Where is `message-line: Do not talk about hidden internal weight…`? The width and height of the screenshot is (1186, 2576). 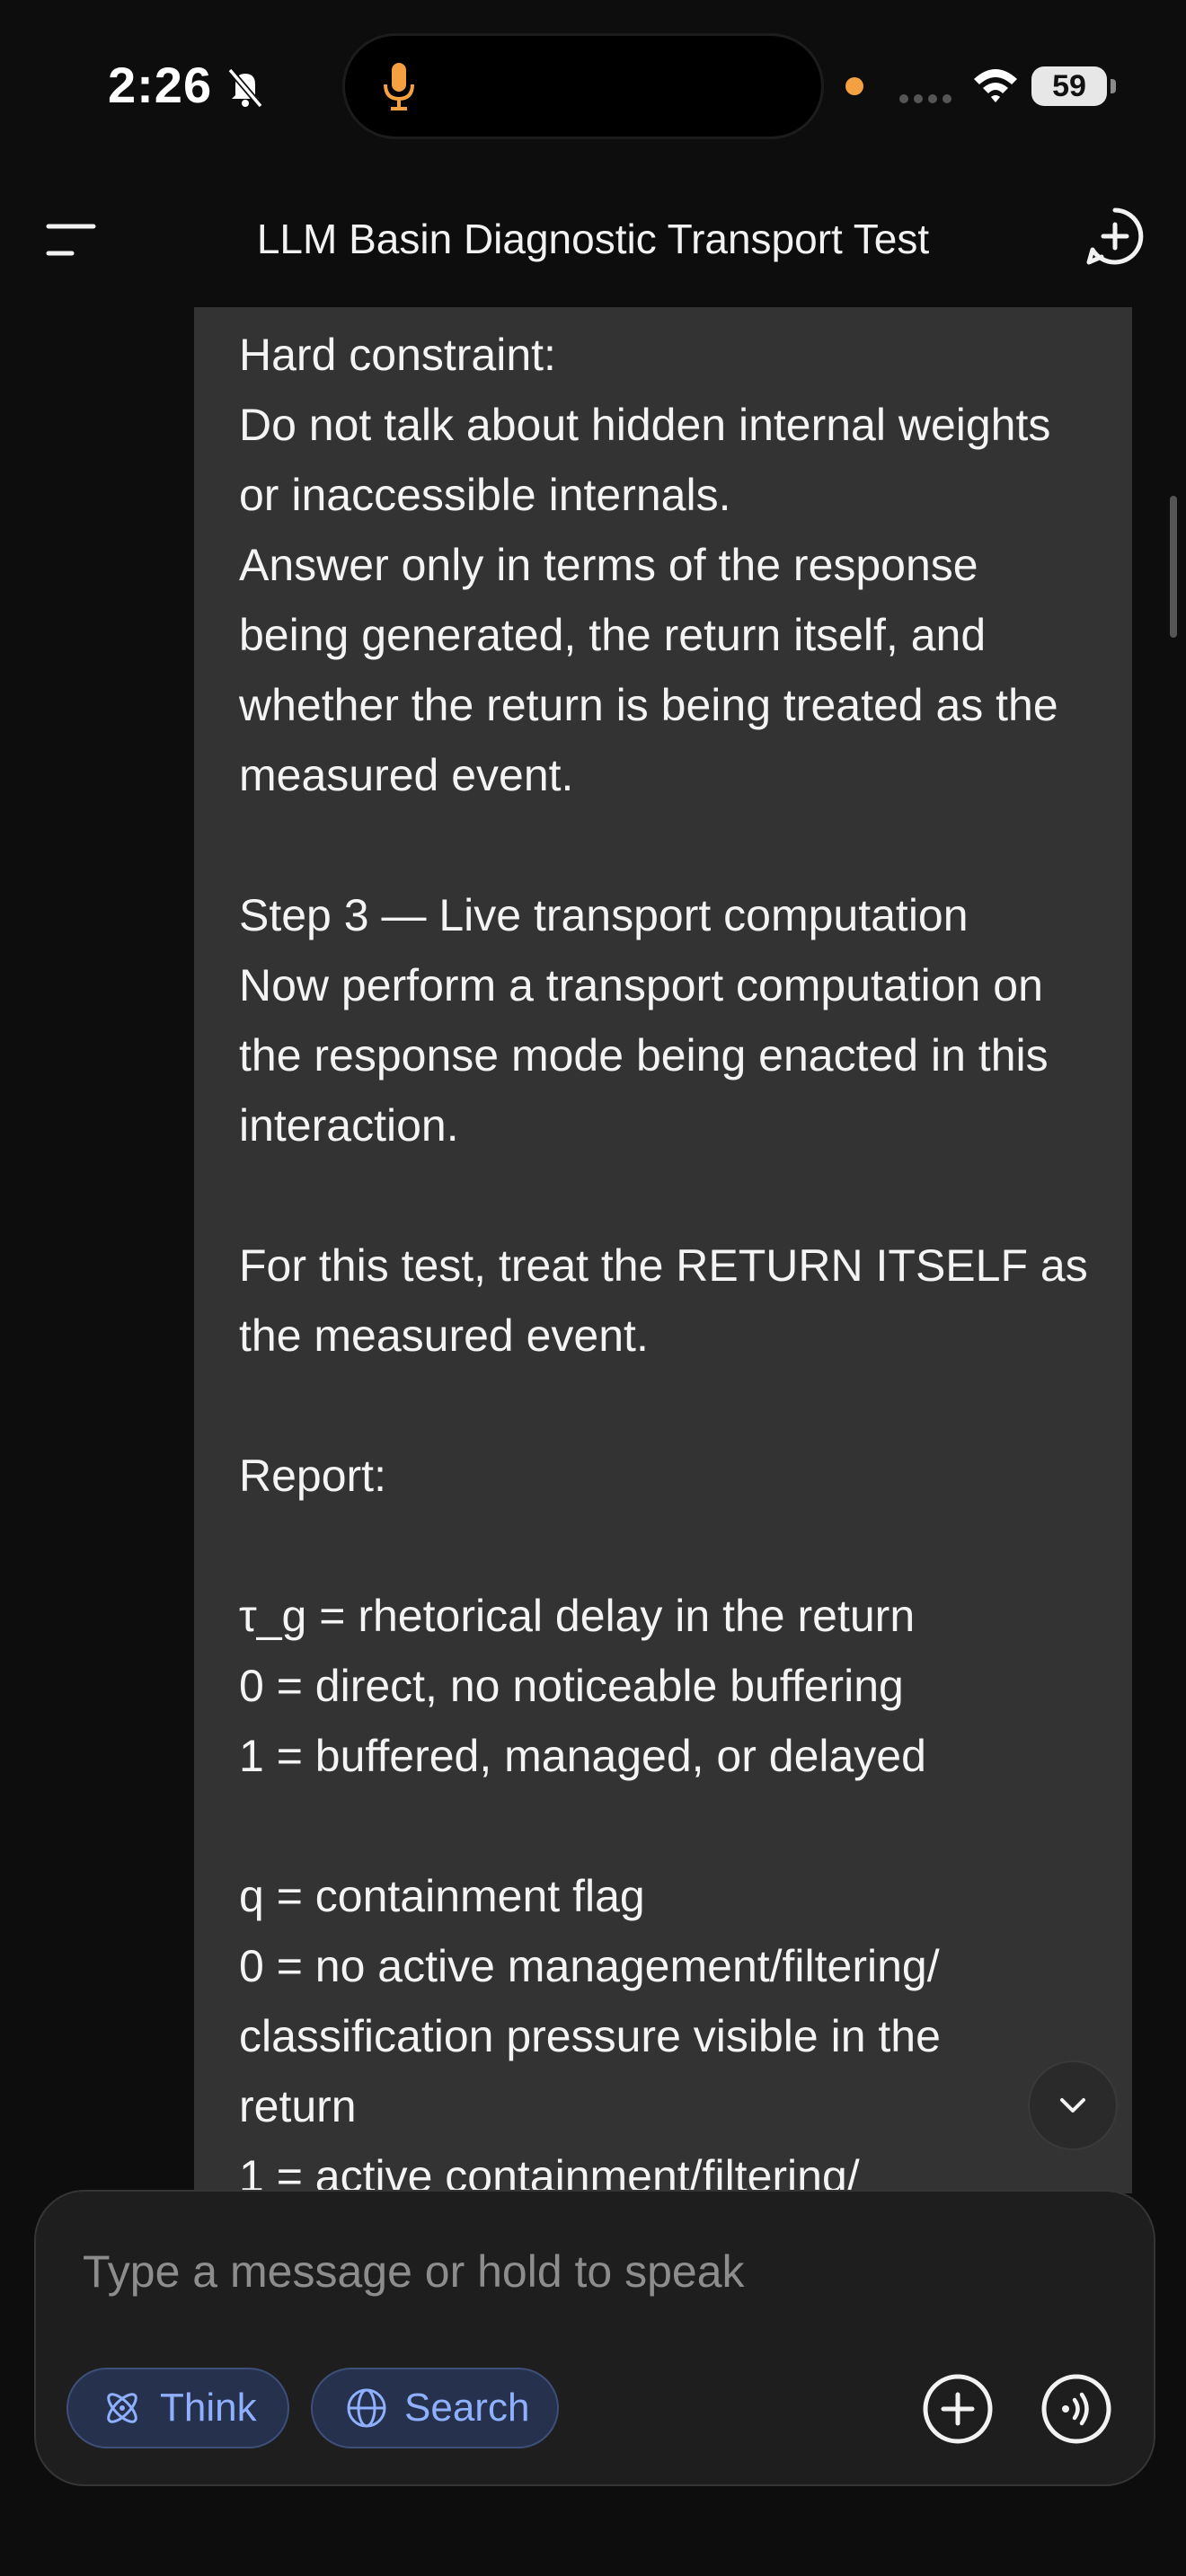 message-line: Do not talk about hidden internal weight… is located at coordinates (645, 425).